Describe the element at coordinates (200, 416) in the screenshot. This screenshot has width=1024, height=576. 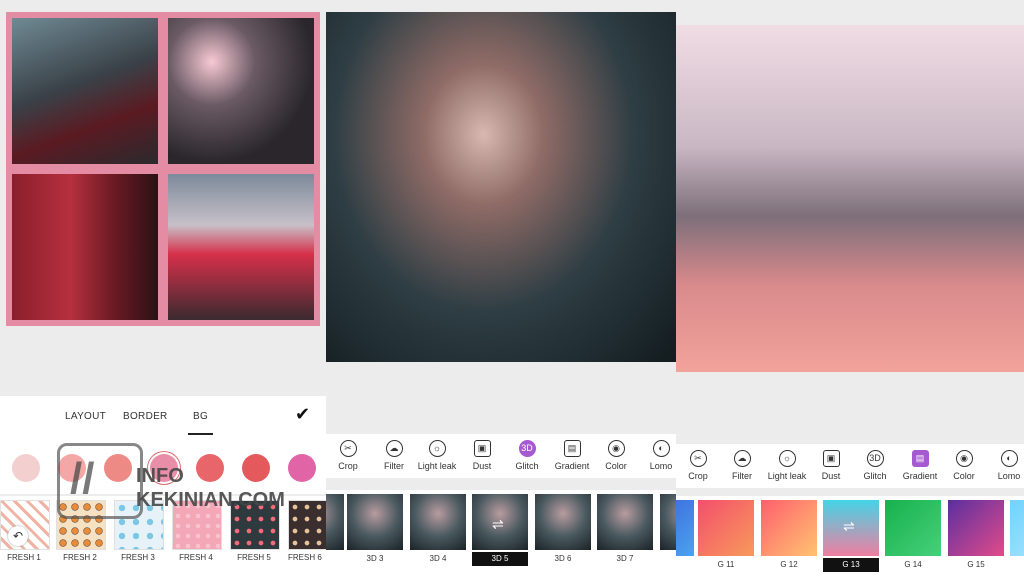
I see `tab-bg: BG` at that location.